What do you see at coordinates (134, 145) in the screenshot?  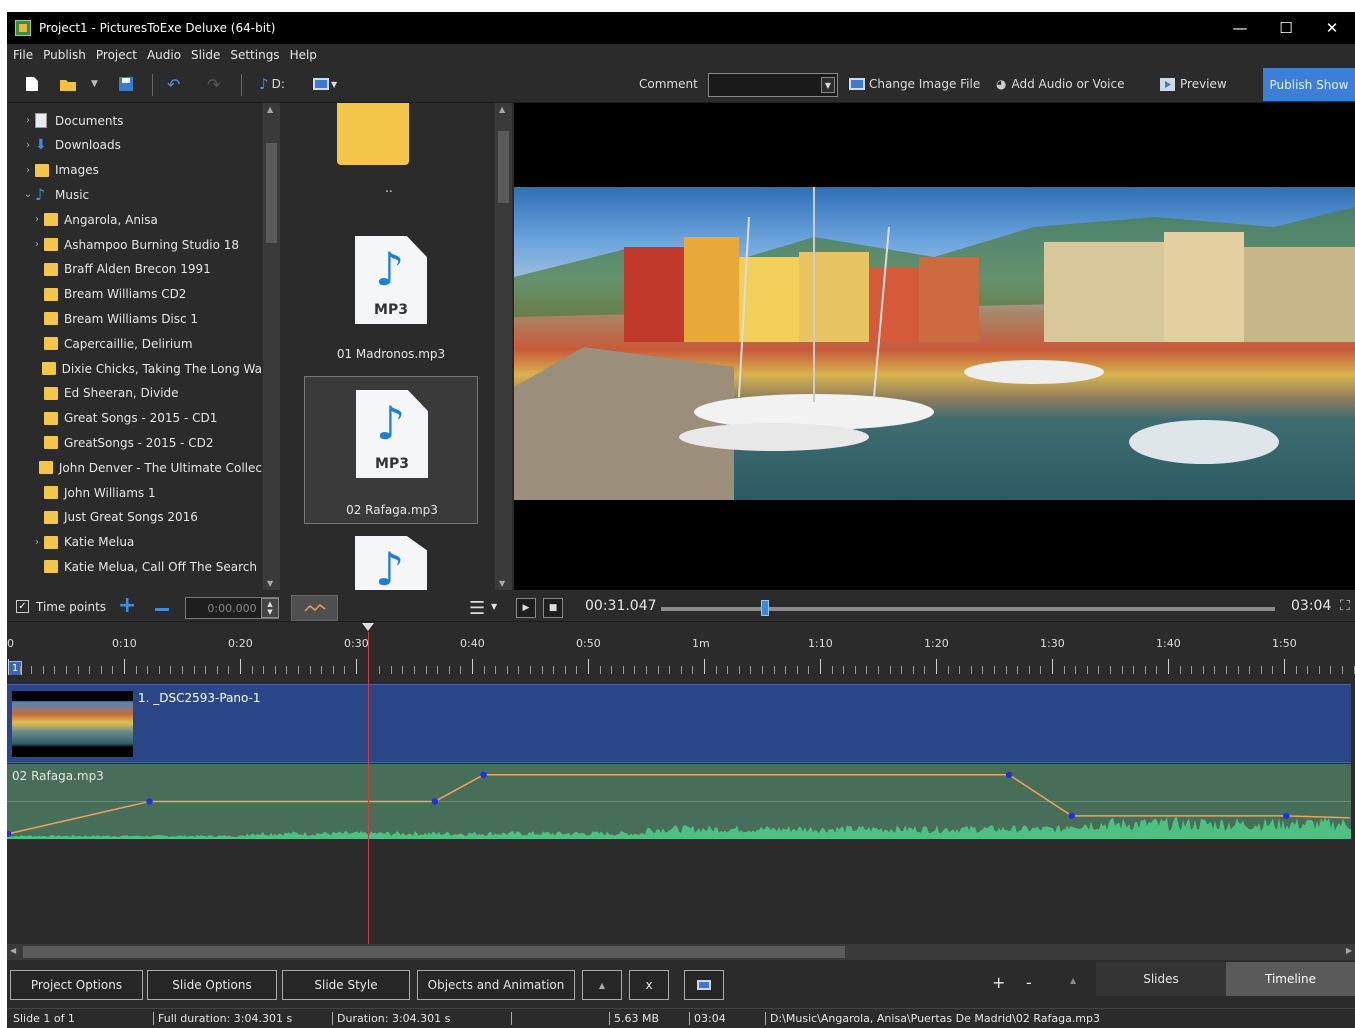 I see `tree-item: › ⬇ Downloads` at bounding box center [134, 145].